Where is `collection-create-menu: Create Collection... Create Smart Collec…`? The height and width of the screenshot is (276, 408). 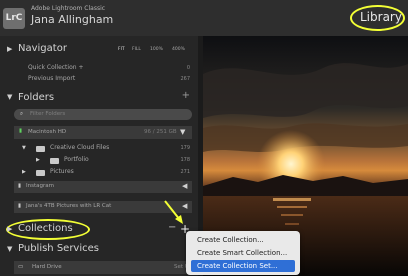
collection-create-menu: Create Collection... Create Smart Collec… is located at coordinates (243, 253).